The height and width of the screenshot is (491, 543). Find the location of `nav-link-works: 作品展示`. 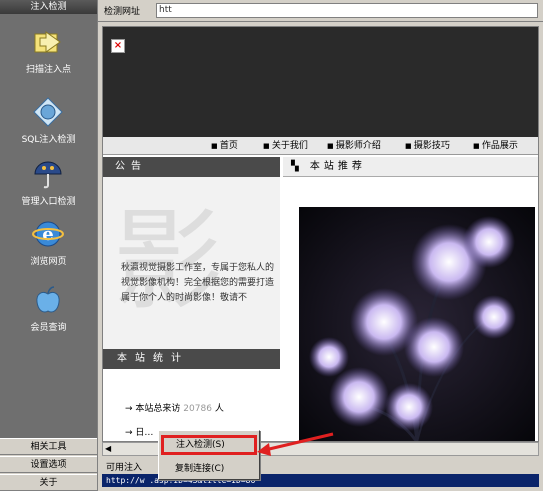

nav-link-works: 作品展示 is located at coordinates (495, 146).